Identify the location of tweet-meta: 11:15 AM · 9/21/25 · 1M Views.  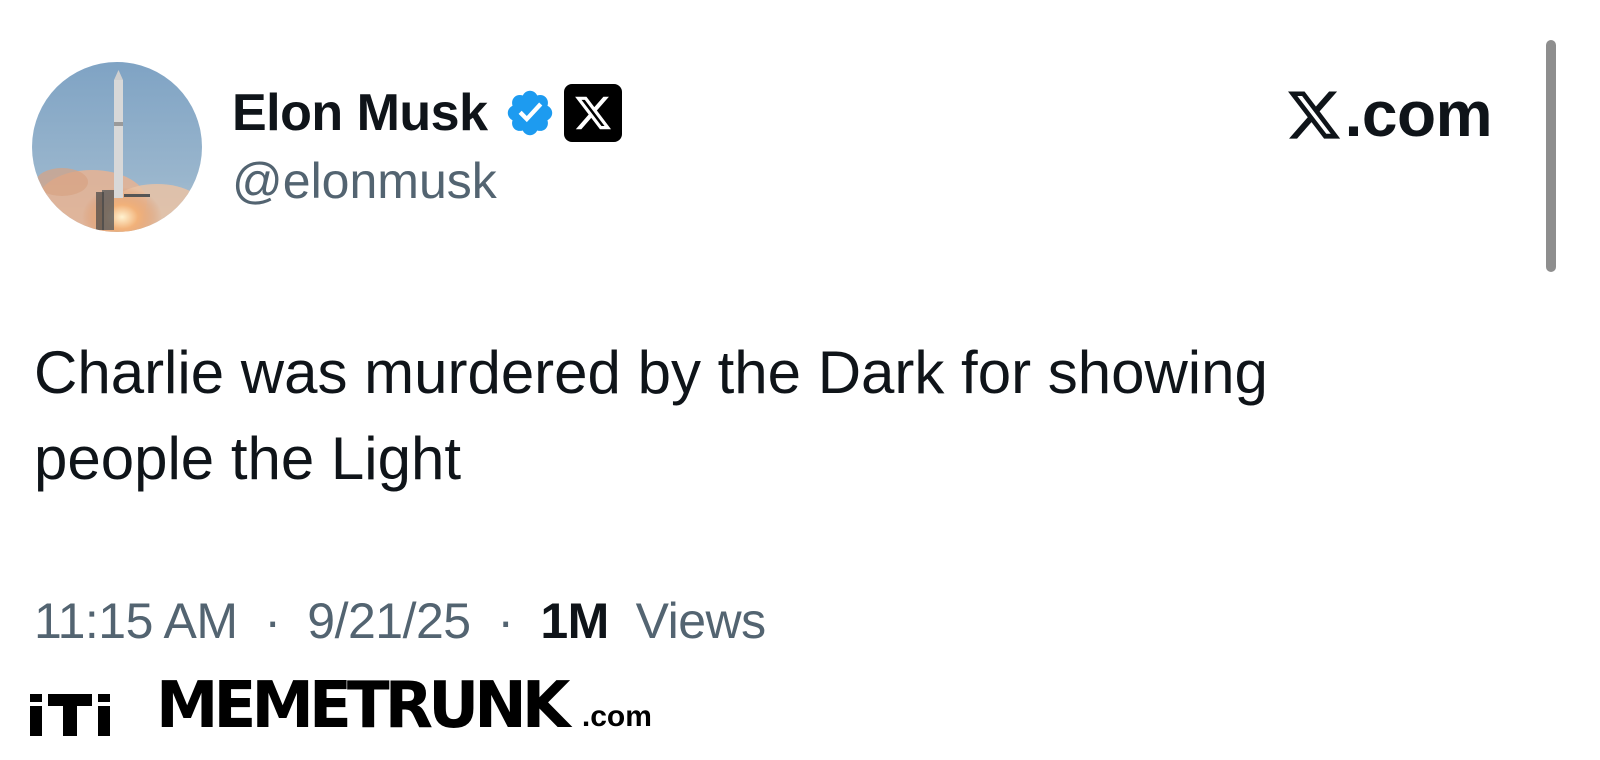
(400, 621).